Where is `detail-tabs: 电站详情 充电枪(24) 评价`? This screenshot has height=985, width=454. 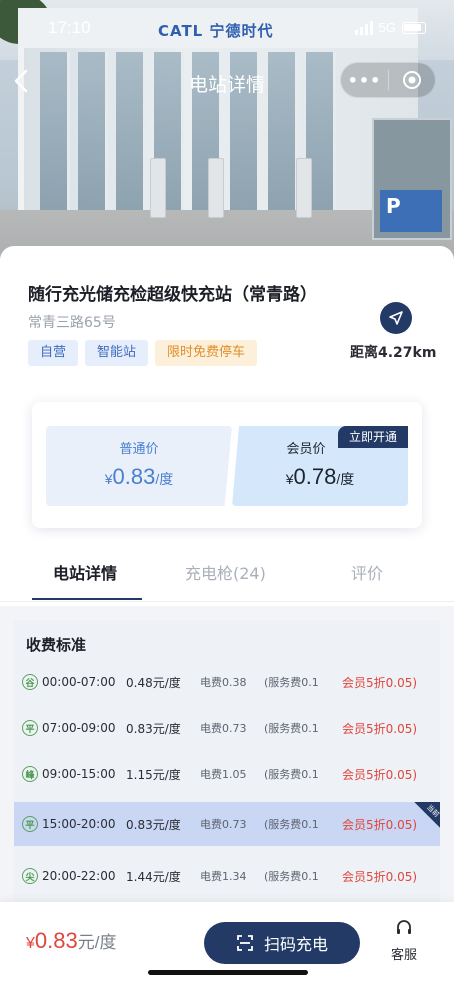
detail-tabs: 电站详情 充电枪(24) 评价 is located at coordinates (227, 574).